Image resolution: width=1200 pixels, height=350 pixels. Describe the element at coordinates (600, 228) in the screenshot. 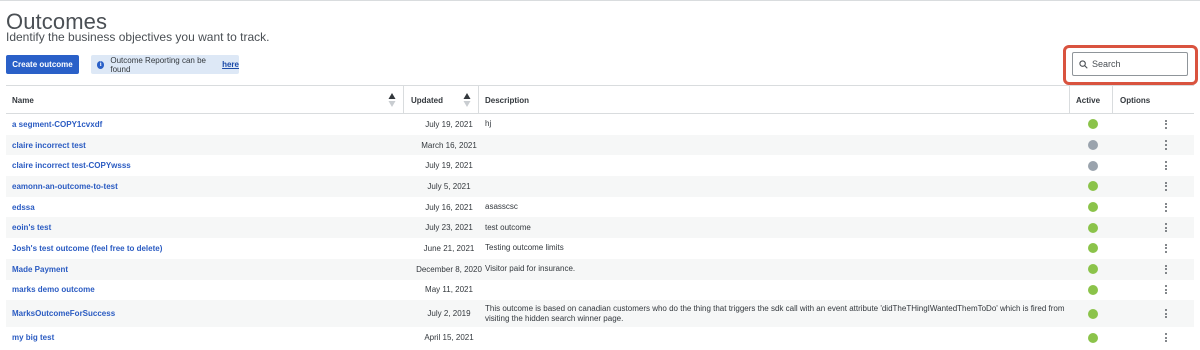

I see `table-row: eoin's test July 23, 2021 test outcome` at that location.